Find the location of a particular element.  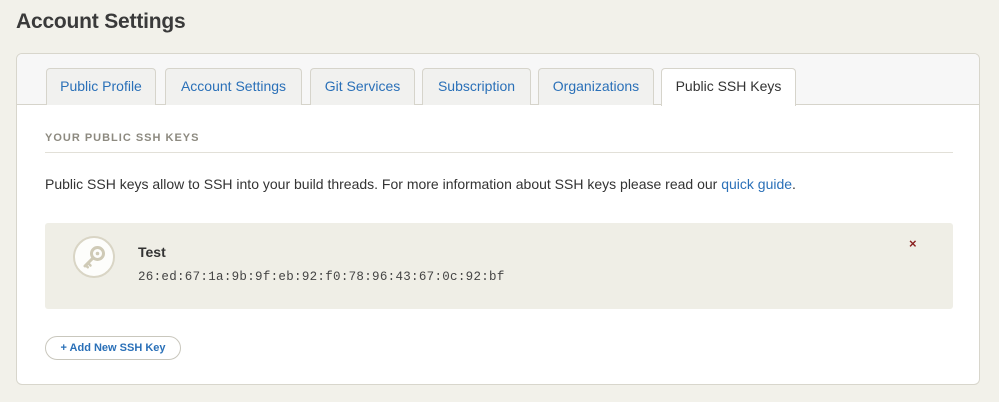

description-suffix: . is located at coordinates (794, 184).